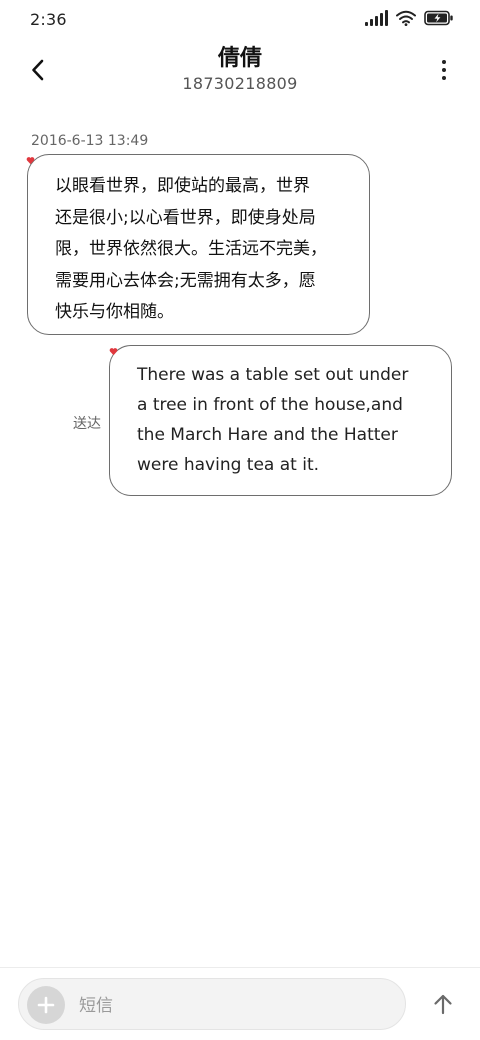 This screenshot has width=480, height=1040. Describe the element at coordinates (240, 83) in the screenshot. I see `contact-number: 18730218809` at that location.